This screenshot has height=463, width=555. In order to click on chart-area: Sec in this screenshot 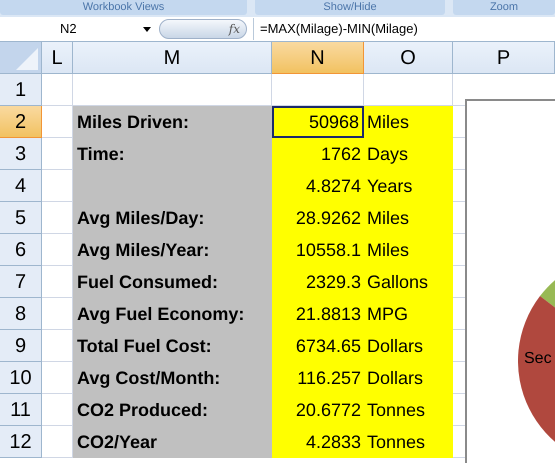, I will do `click(510, 281)`.